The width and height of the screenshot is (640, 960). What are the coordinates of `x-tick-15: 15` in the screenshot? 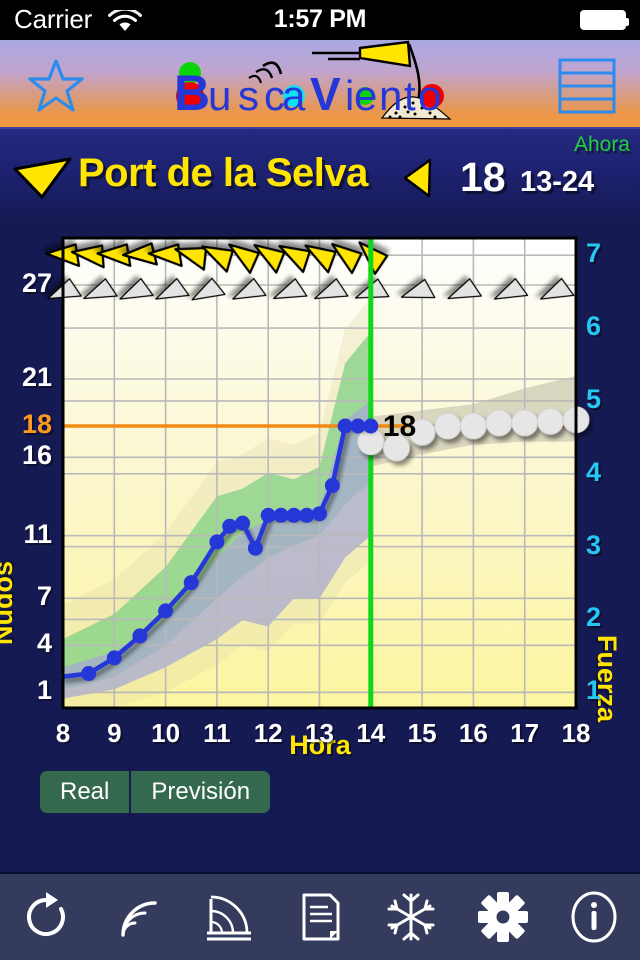 It's located at (422, 733).